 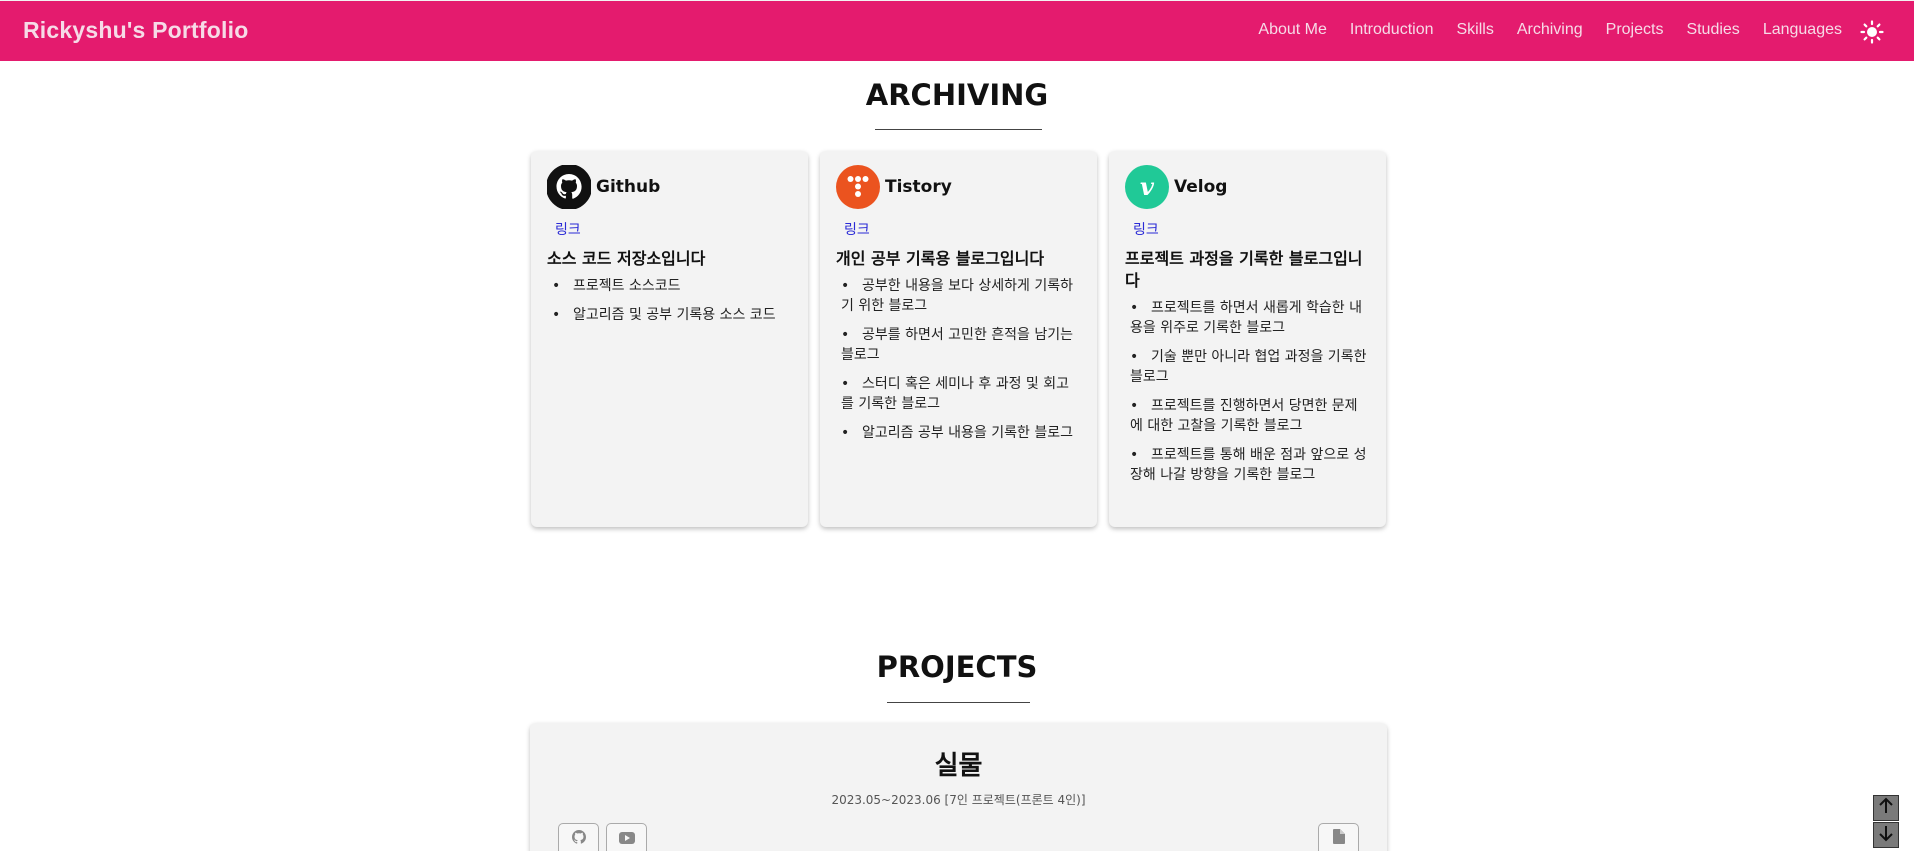 I want to click on list-item: 공부한 내용을 보다 상세하게 기록하기 위한 블로그, so click(x=958, y=296).